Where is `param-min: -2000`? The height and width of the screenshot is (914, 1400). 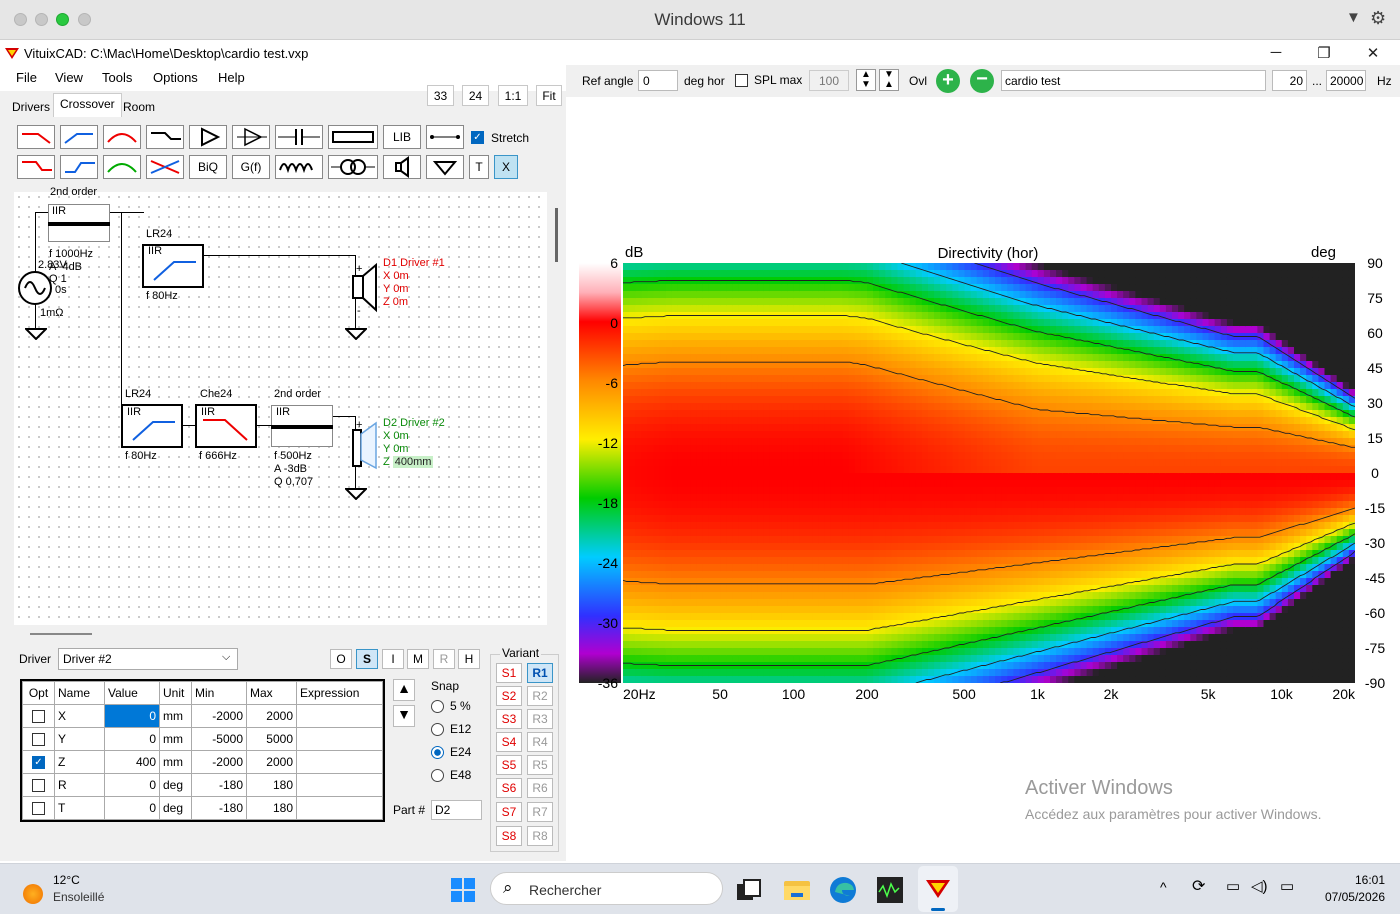
param-min: -2000 is located at coordinates (219, 762).